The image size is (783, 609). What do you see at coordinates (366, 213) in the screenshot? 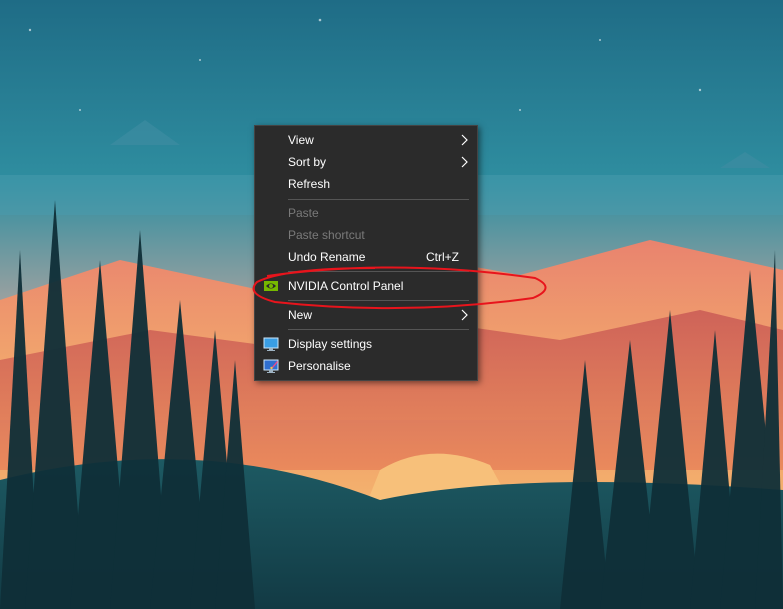
I see `menu-item-paste: Paste` at bounding box center [366, 213].